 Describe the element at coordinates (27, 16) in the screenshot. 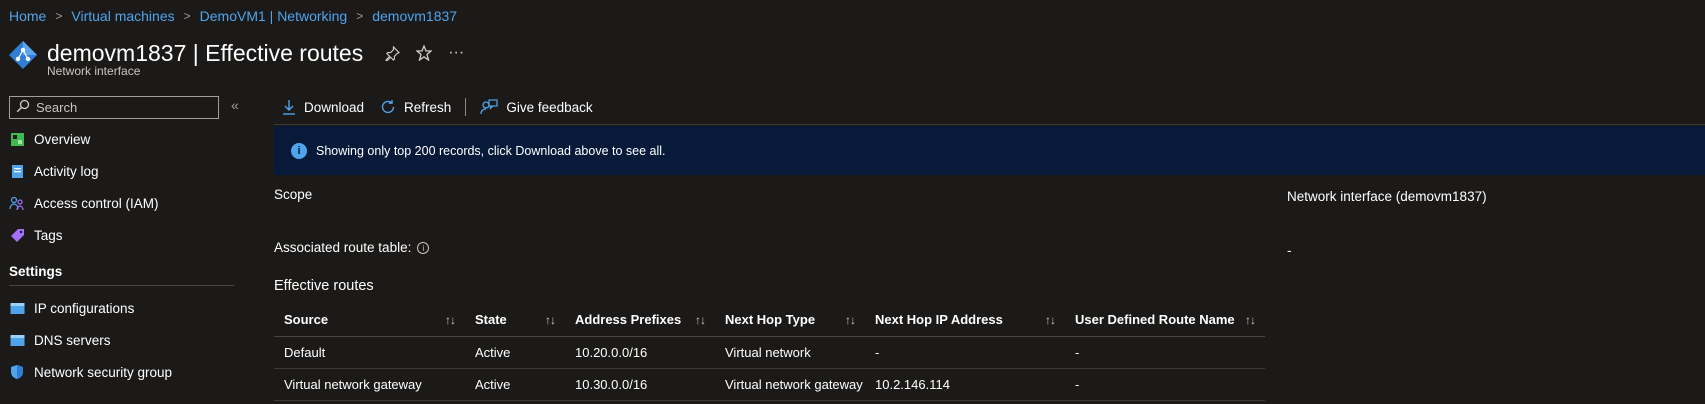

I see `breadcrumb-home: Home` at that location.